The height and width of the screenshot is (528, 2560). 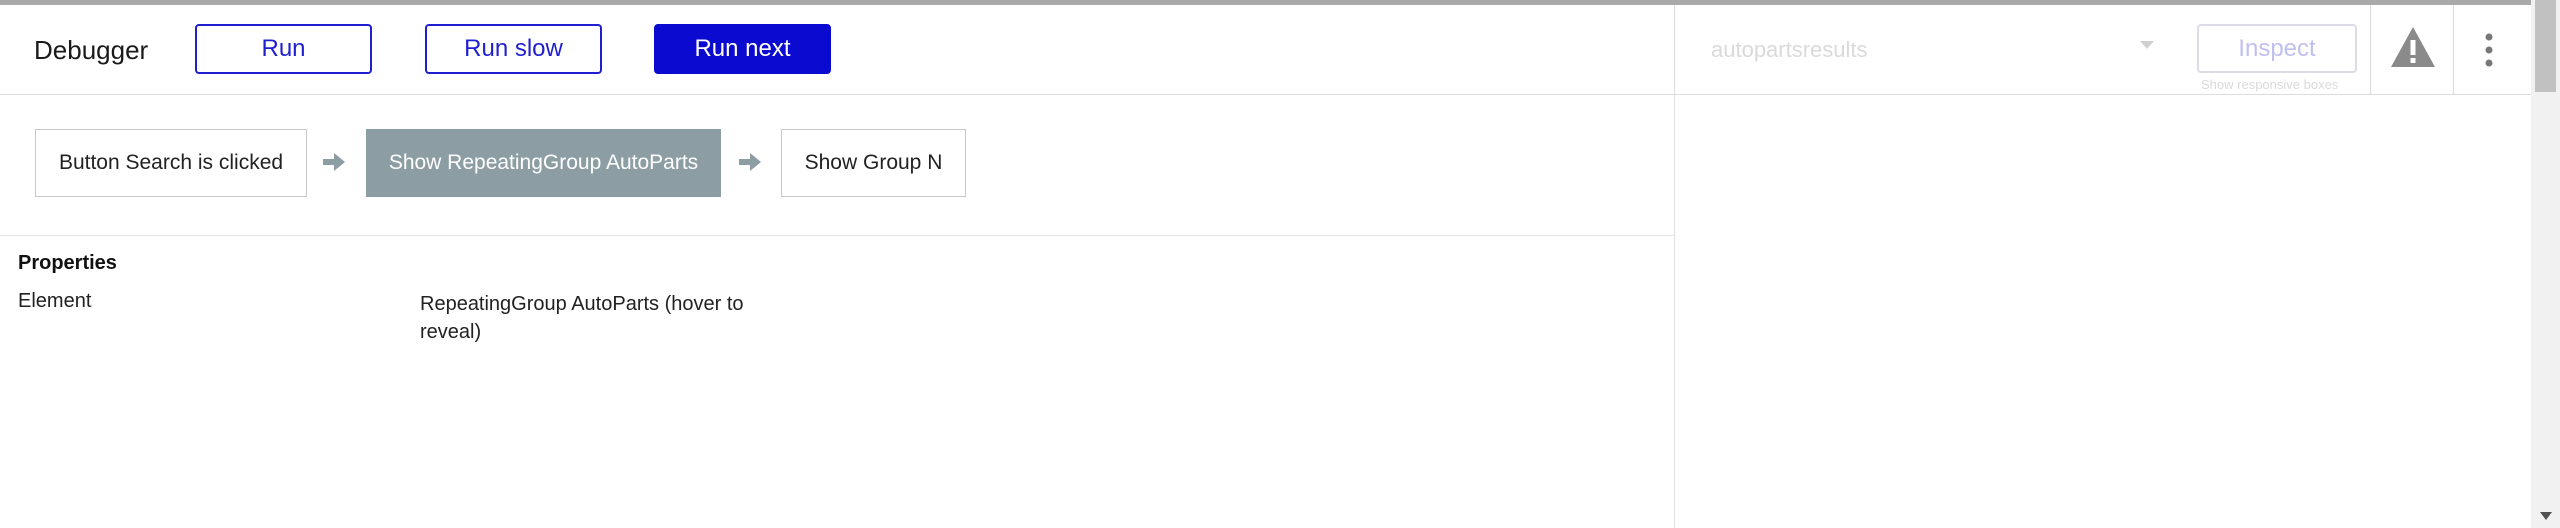 I want to click on warning-triangle-icon, so click(x=2413, y=47).